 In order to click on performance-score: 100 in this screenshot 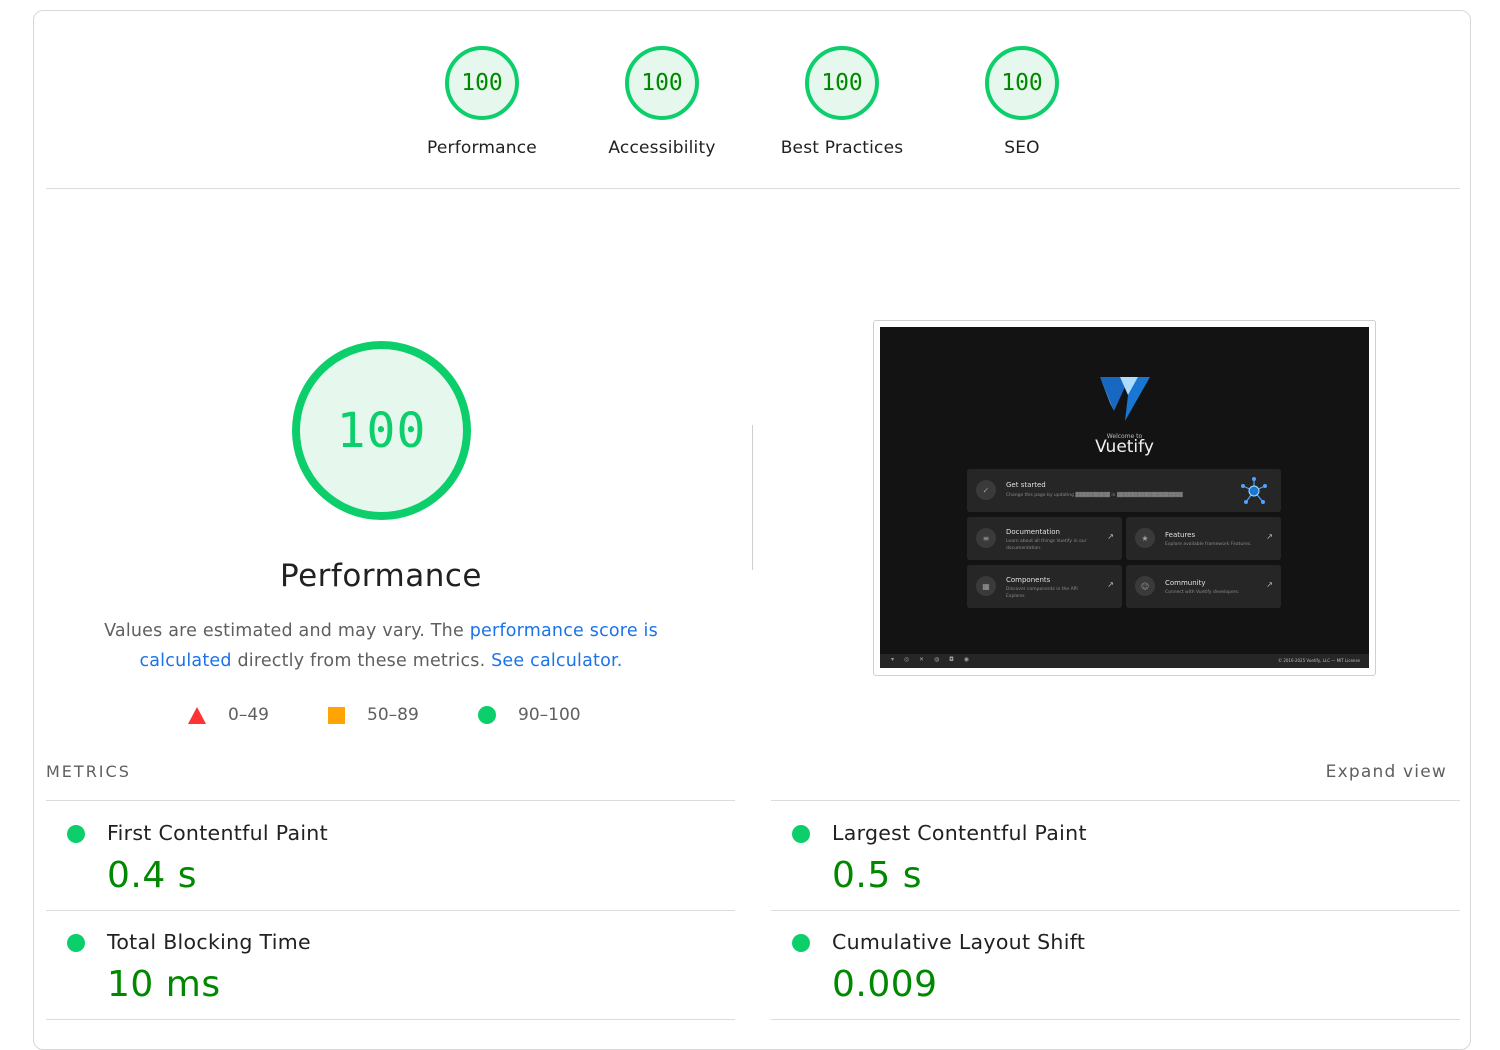, I will do `click(381, 430)`.